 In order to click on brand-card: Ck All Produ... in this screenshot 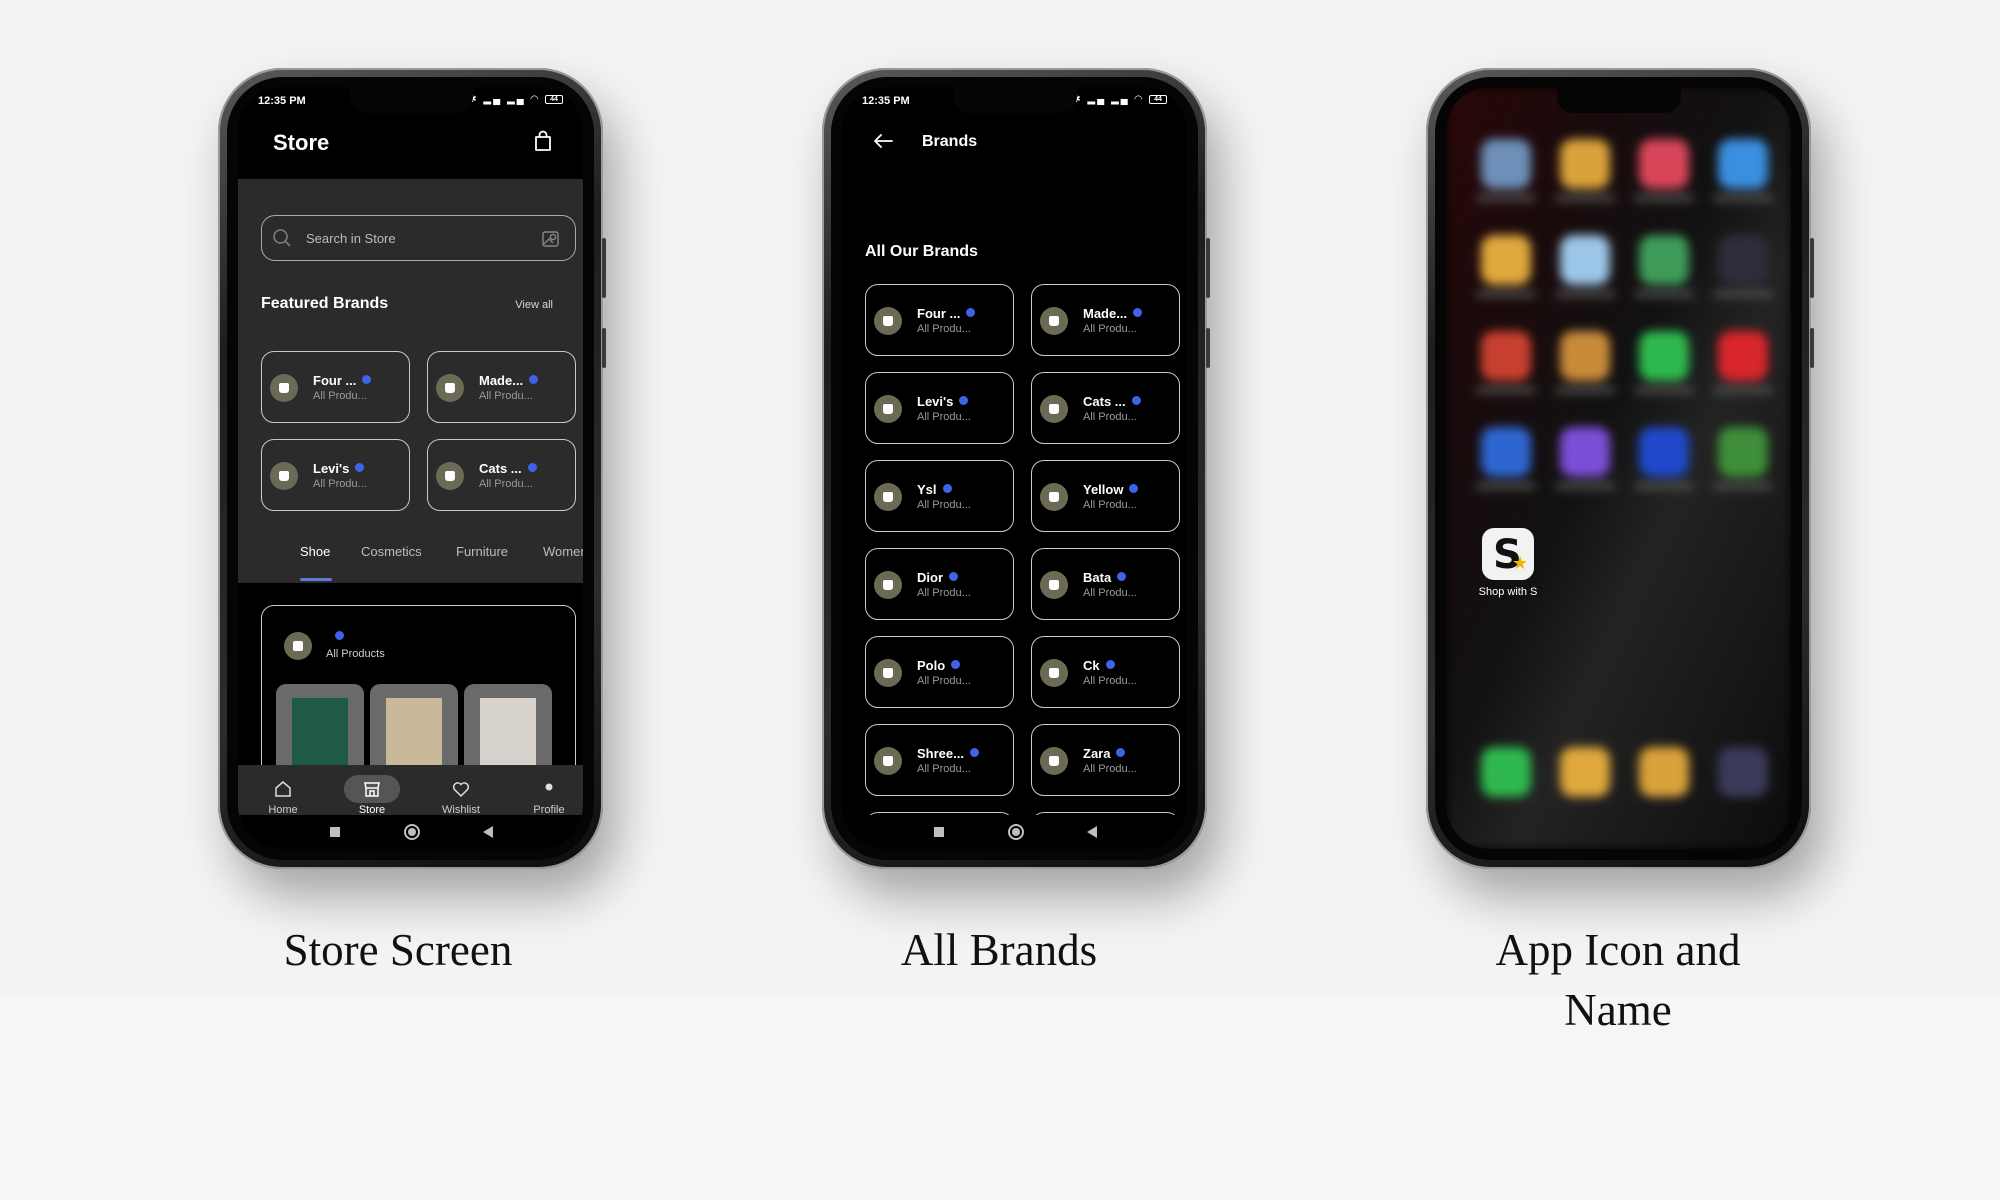, I will do `click(1105, 672)`.